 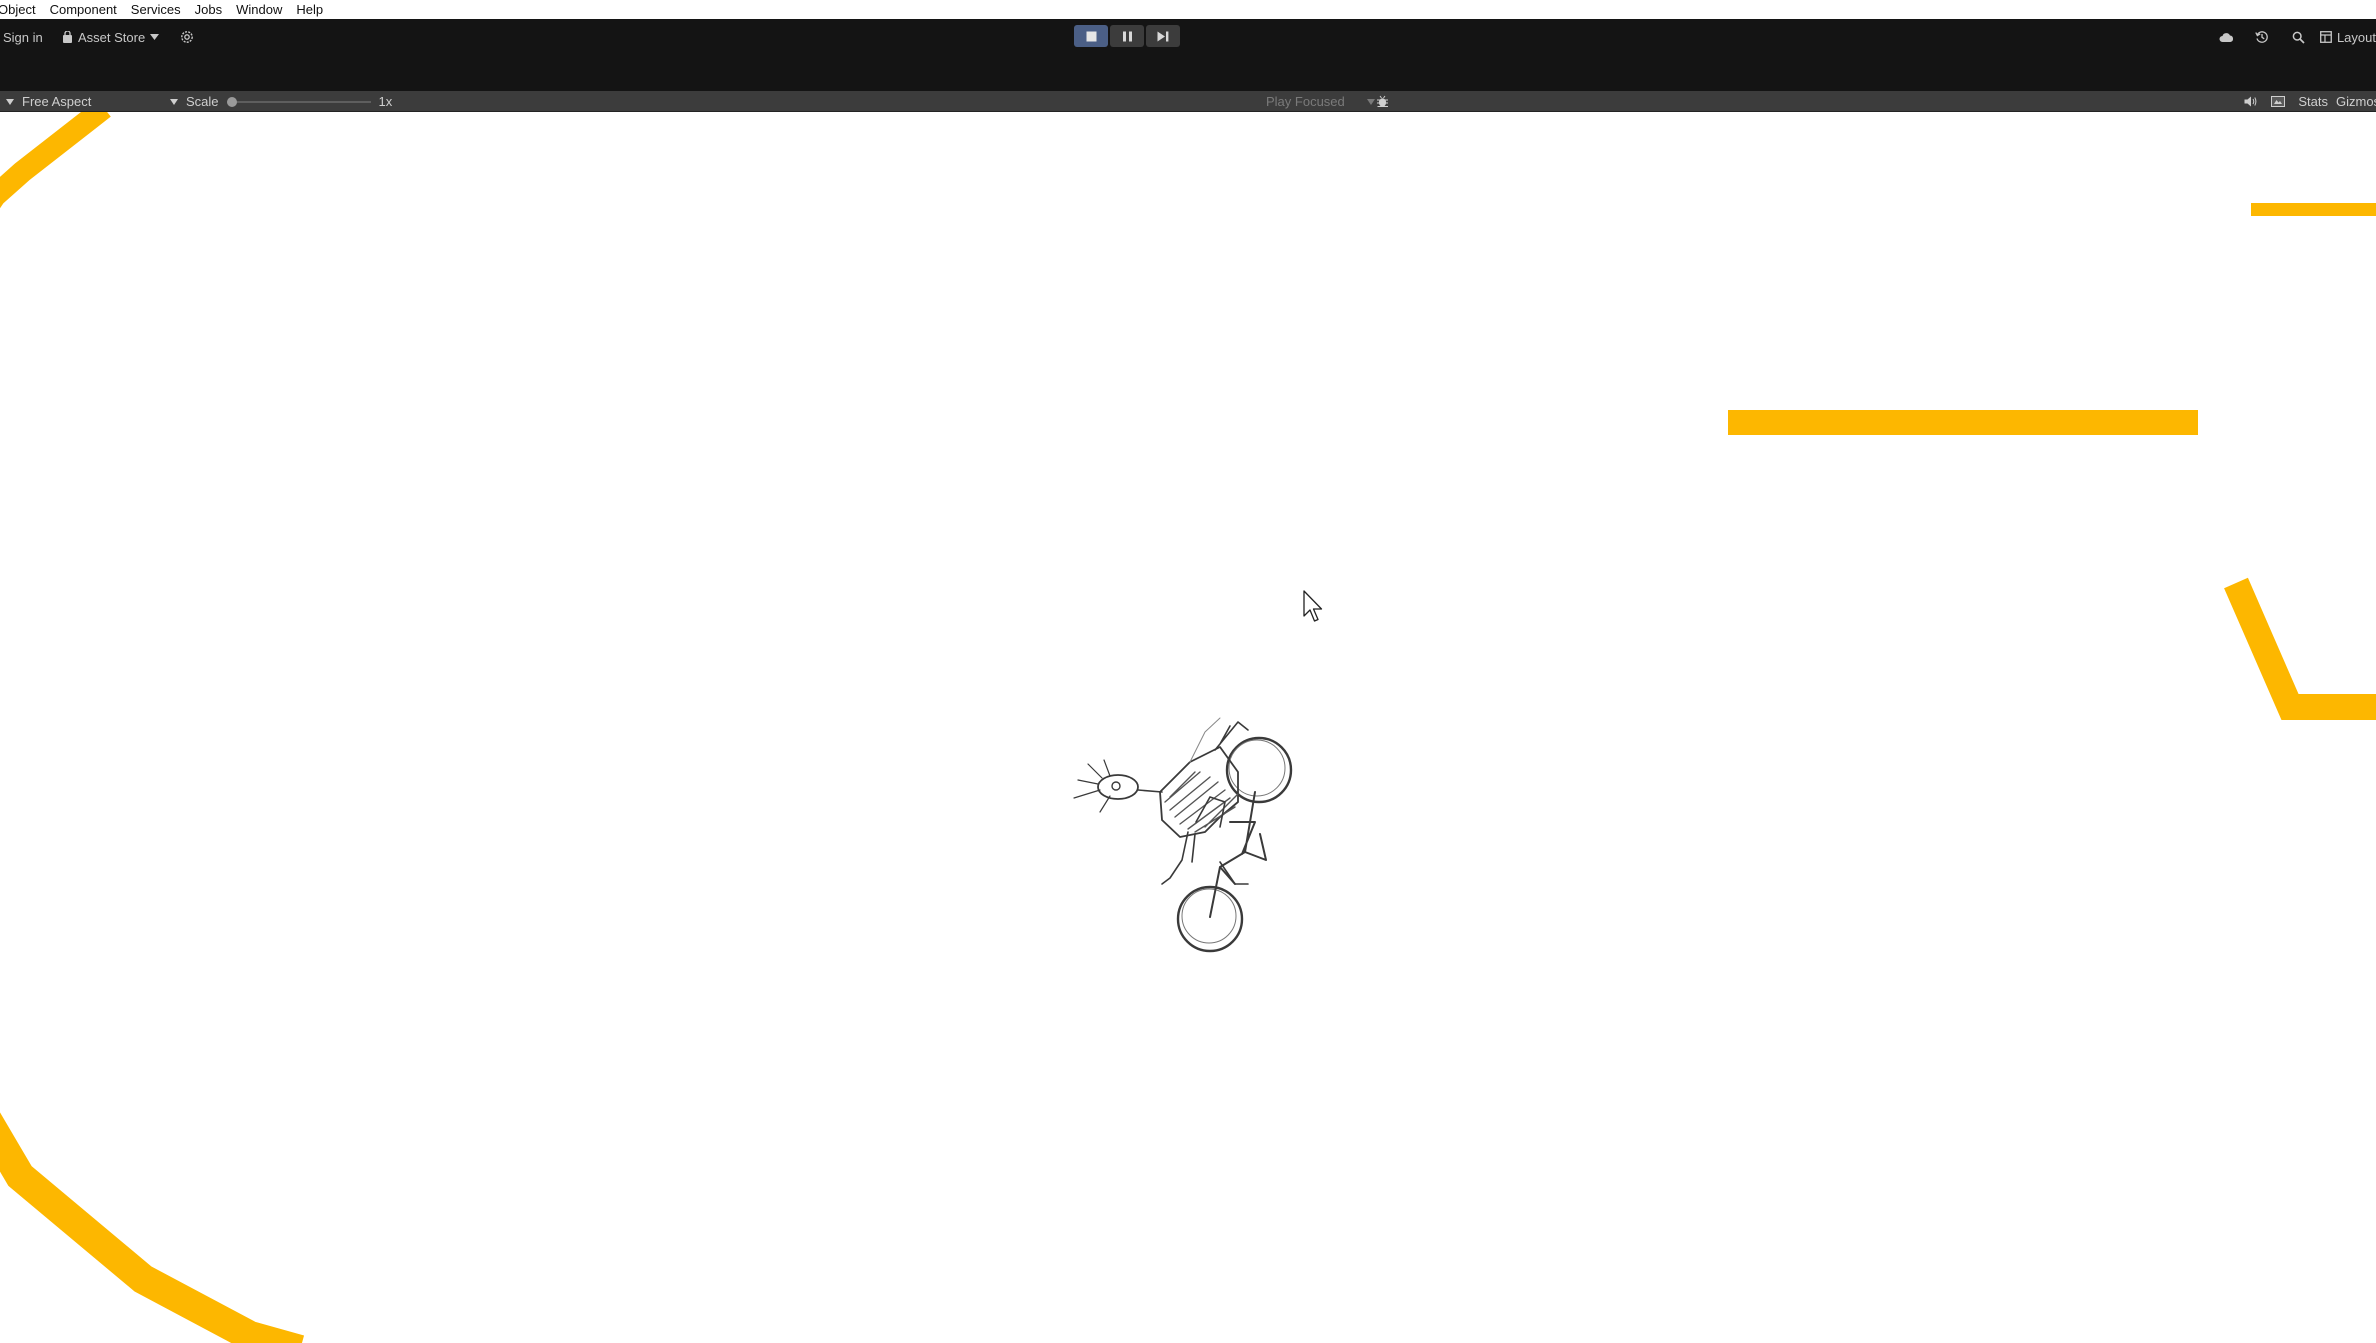 I want to click on menu-services: Services, so click(x=156, y=9).